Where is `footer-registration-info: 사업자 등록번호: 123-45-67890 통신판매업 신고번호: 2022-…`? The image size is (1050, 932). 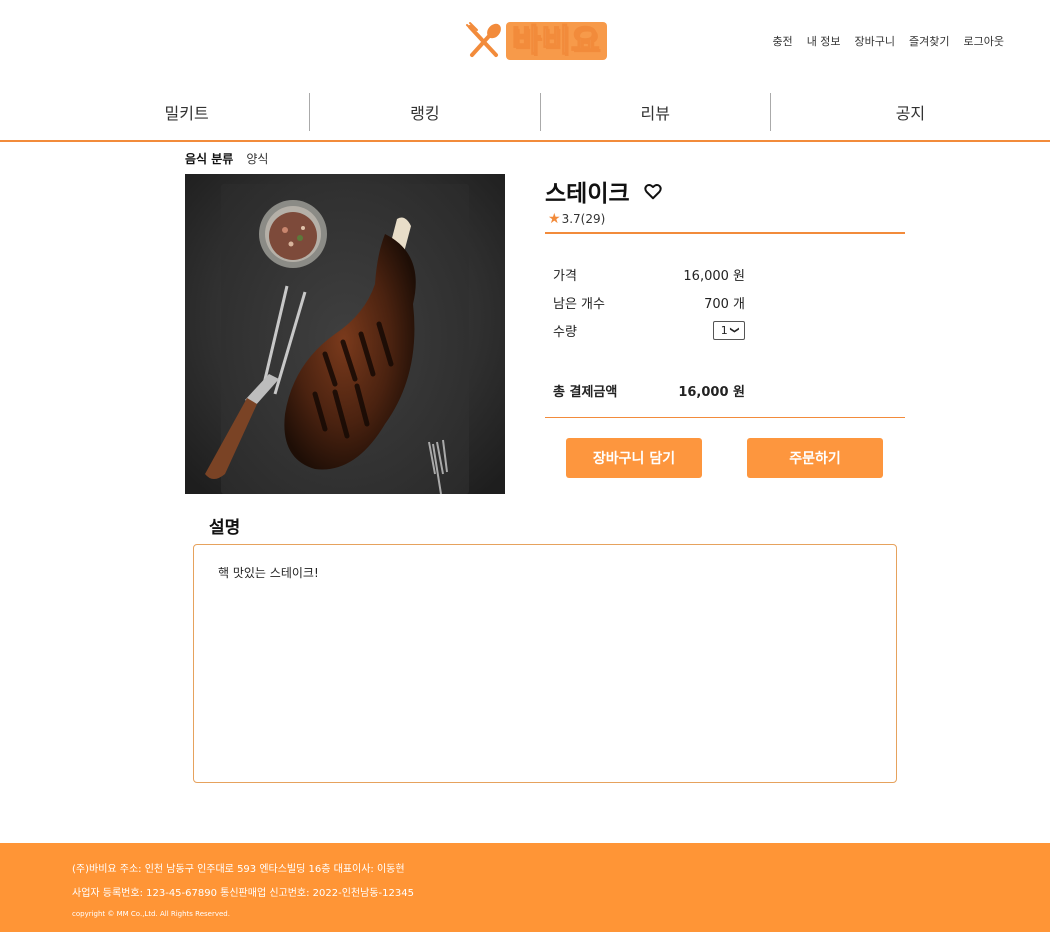 footer-registration-info: 사업자 등록번호: 123-45-67890 통신판매업 신고번호: 2022-… is located at coordinates (243, 893).